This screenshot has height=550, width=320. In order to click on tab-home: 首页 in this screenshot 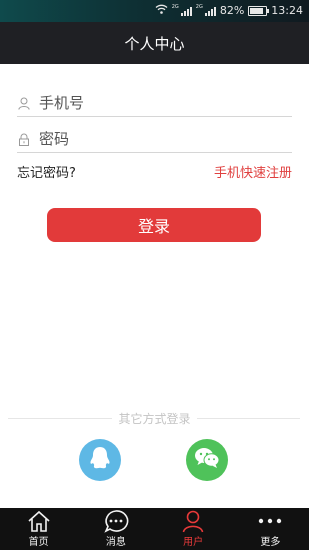, I will do `click(38, 529)`.